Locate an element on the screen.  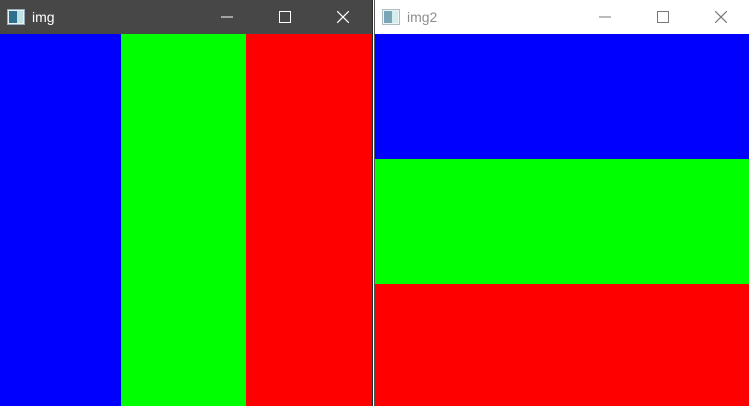
blue-stripe is located at coordinates (60, 220).